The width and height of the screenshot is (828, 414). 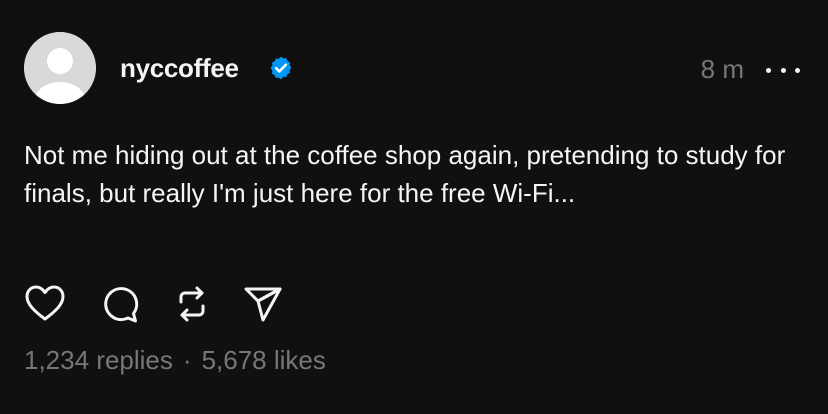 I want to click on default-avatar-icon, so click(x=60, y=68).